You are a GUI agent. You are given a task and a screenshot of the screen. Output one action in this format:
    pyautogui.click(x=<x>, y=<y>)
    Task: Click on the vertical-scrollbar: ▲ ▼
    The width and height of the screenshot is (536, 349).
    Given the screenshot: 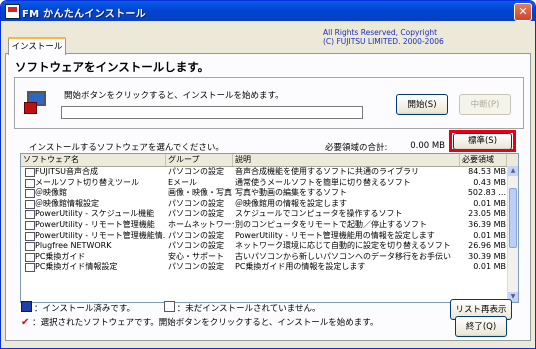 What is the action you would take?
    pyautogui.click(x=512, y=234)
    